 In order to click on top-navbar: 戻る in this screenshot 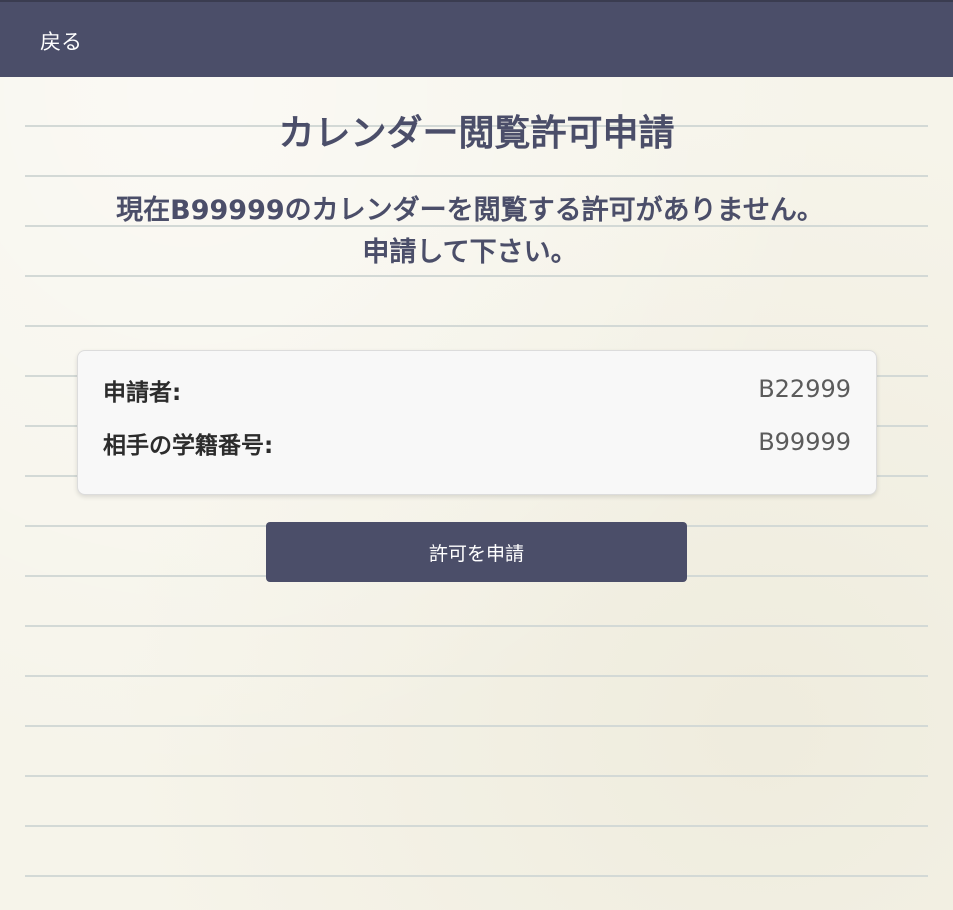, I will do `click(476, 38)`.